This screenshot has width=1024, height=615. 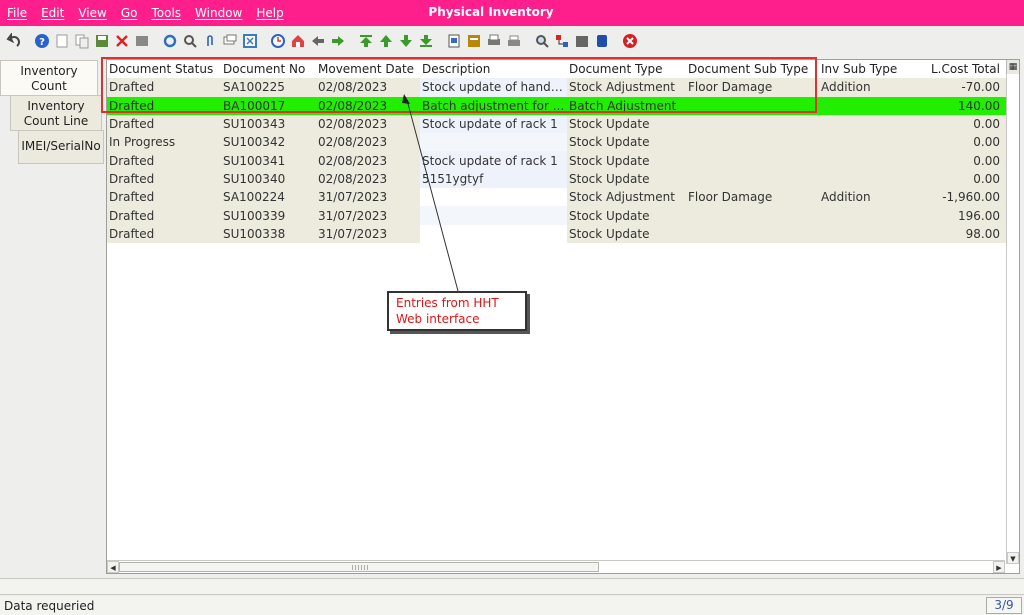 What do you see at coordinates (268, 69) in the screenshot?
I see `column-header-document-no: Document No` at bounding box center [268, 69].